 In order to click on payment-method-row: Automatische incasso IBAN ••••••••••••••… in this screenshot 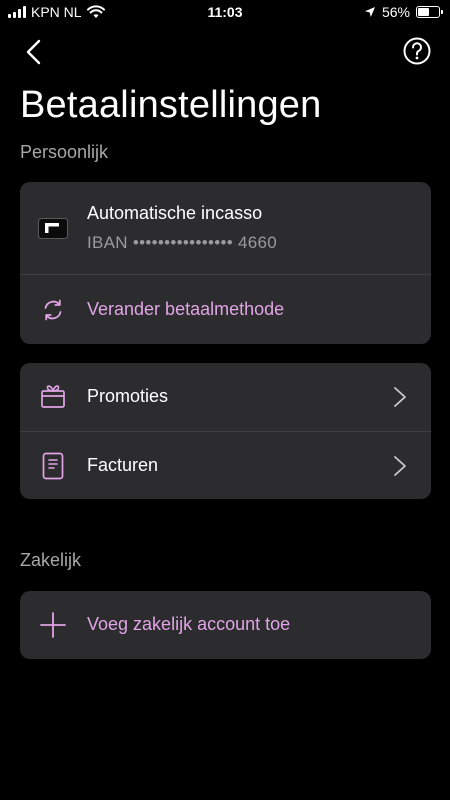, I will do `click(225, 228)`.